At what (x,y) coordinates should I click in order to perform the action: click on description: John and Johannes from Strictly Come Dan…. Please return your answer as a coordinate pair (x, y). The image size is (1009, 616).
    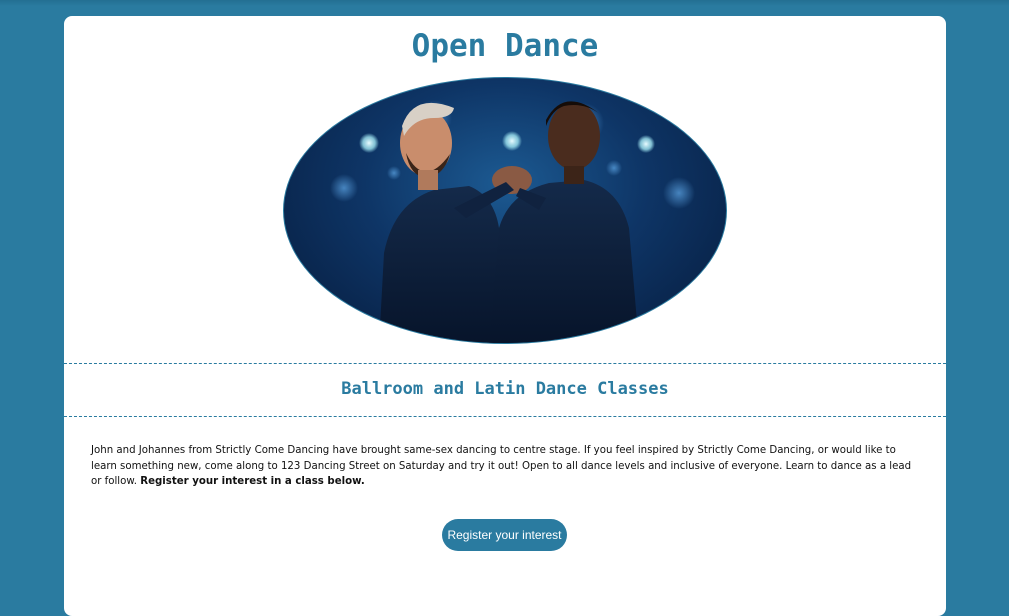
    Looking at the image, I should click on (506, 466).